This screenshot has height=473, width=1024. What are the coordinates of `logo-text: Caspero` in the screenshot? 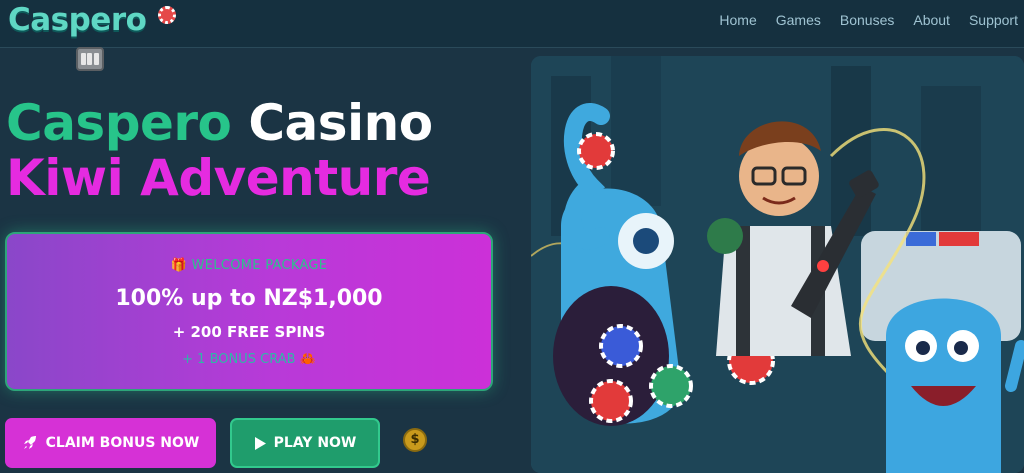 It's located at (77, 20).